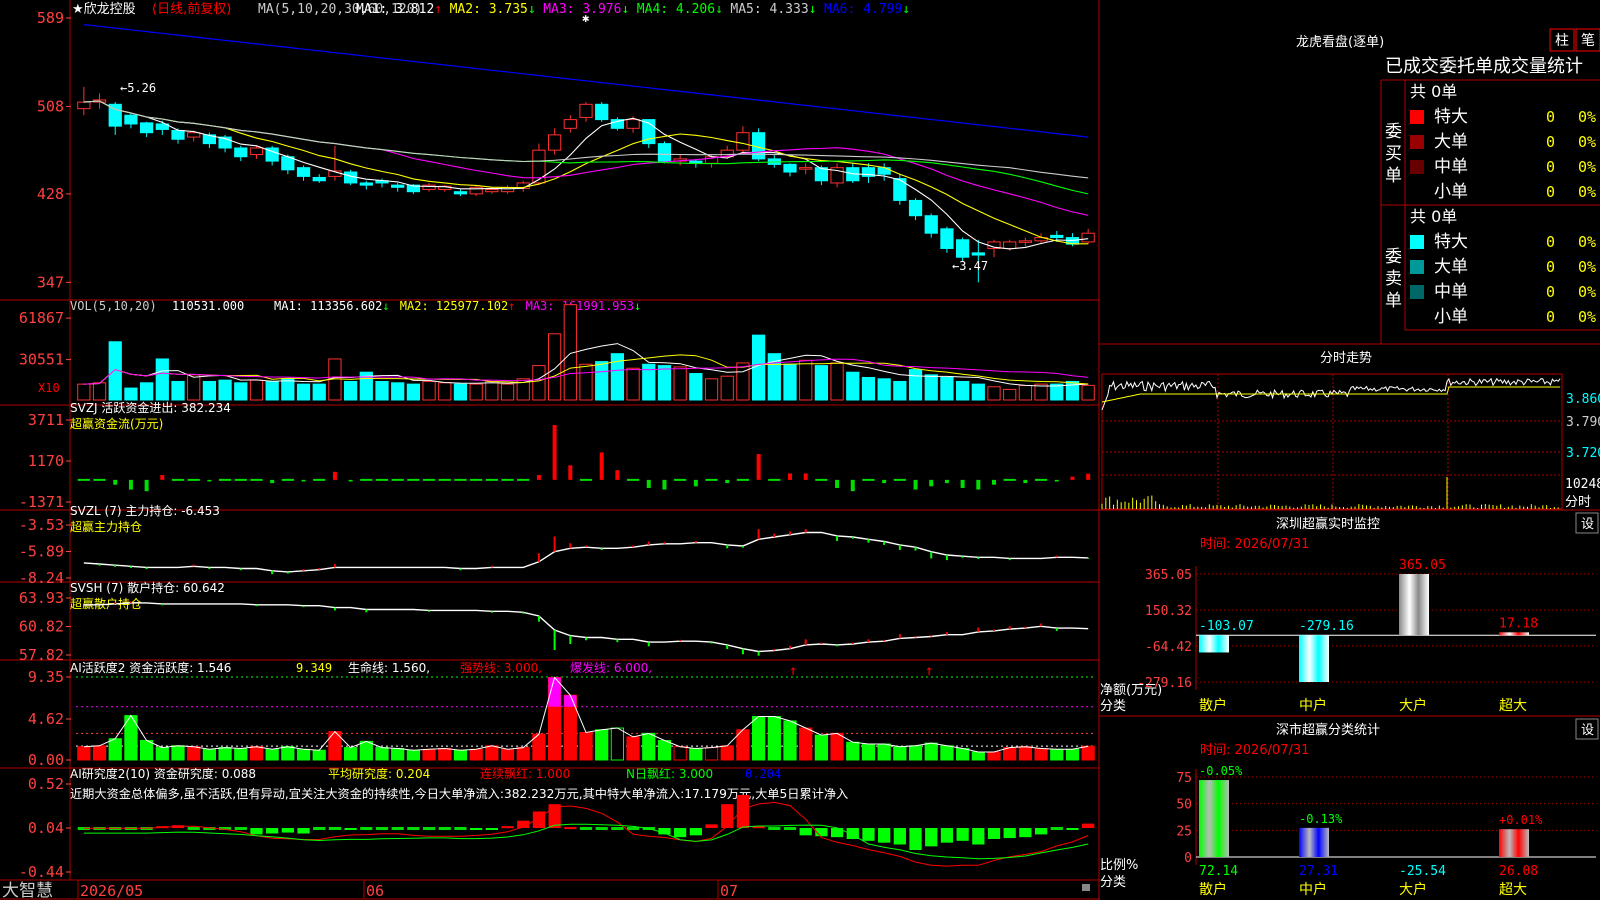  Describe the element at coordinates (1583, 399) in the screenshot. I see `intraday-axis-label: 3.860` at that location.